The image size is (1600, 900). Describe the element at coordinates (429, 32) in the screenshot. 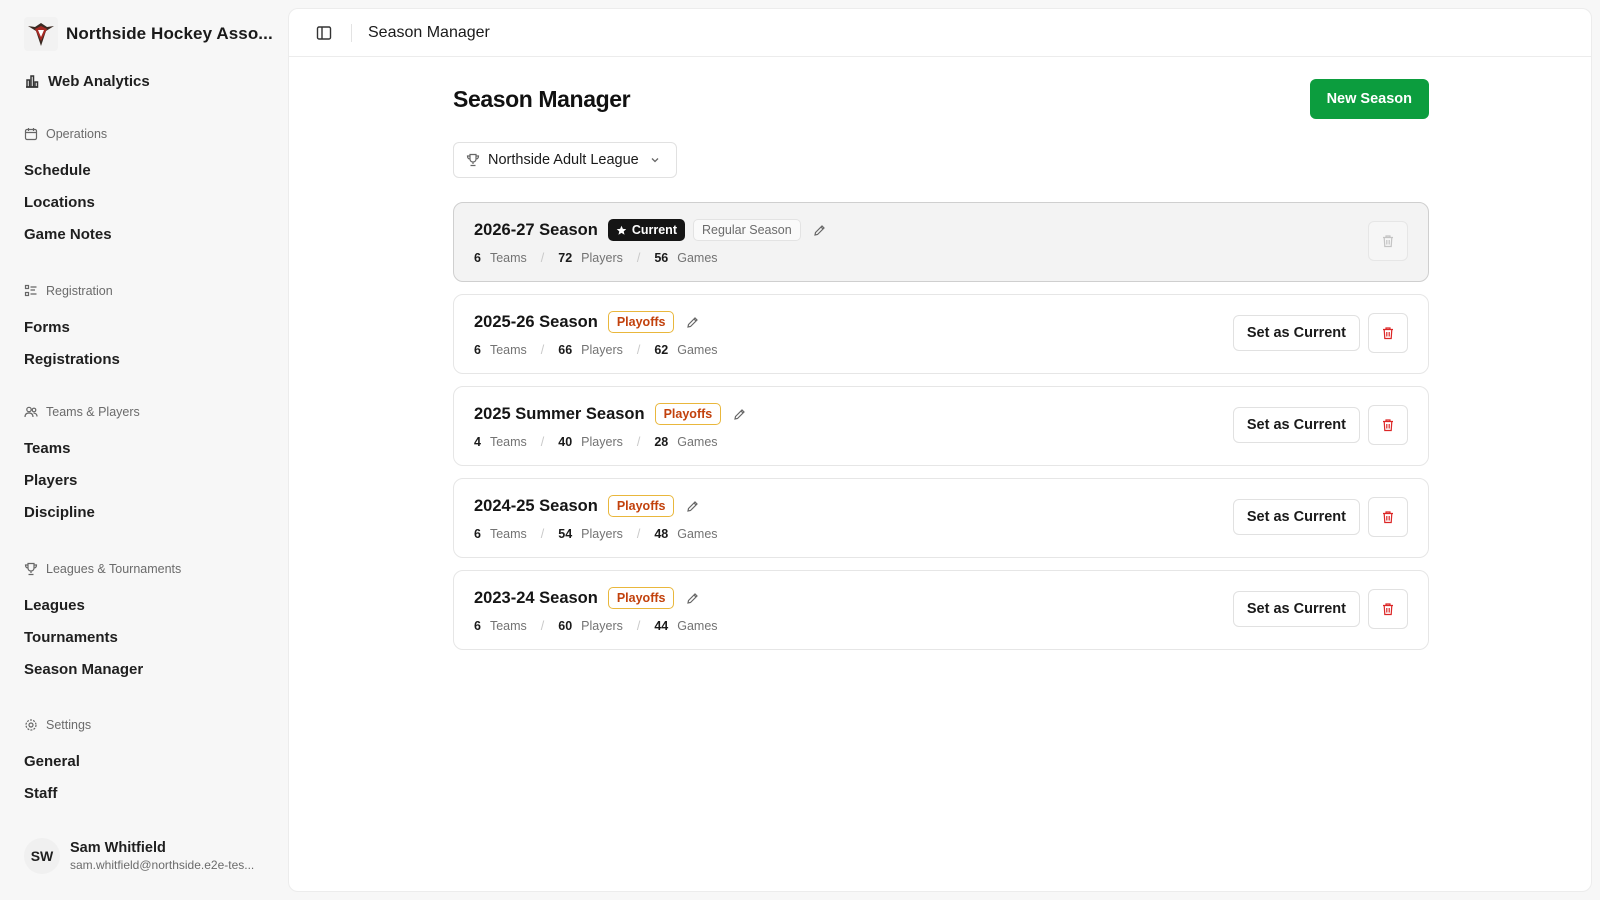

I see `breadcrumb: Season Manager` at that location.